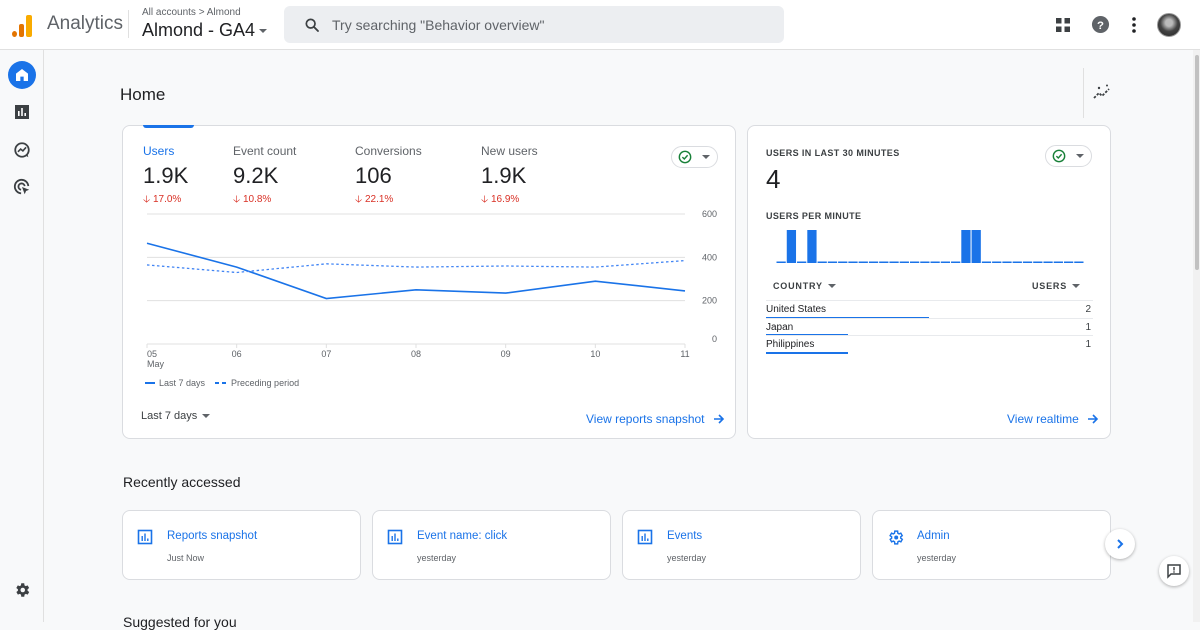  What do you see at coordinates (22, 336) in the screenshot?
I see `side-navigation` at bounding box center [22, 336].